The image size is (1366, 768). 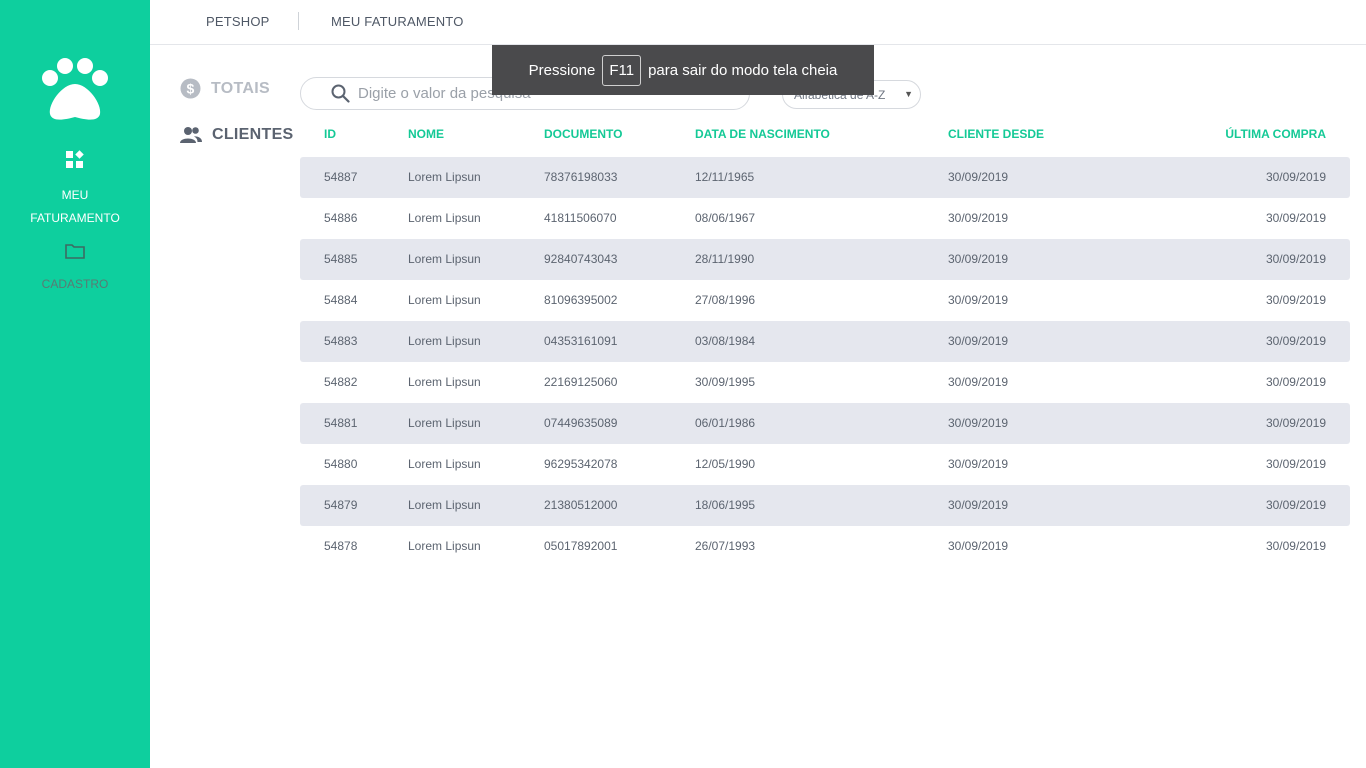 What do you see at coordinates (397, 21) in the screenshot?
I see `nav-meu-faturamento-link: MEU FATURAMENTO` at bounding box center [397, 21].